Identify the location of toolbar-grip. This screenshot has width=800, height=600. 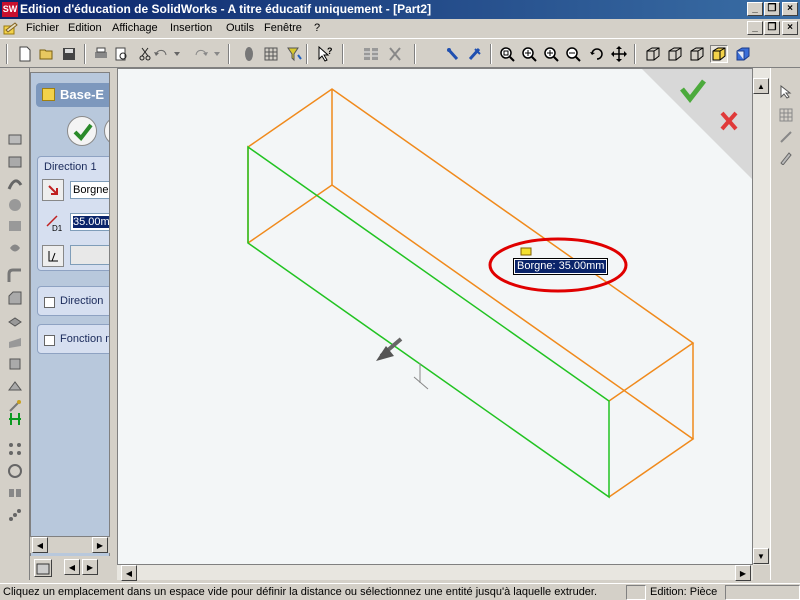
(7, 54).